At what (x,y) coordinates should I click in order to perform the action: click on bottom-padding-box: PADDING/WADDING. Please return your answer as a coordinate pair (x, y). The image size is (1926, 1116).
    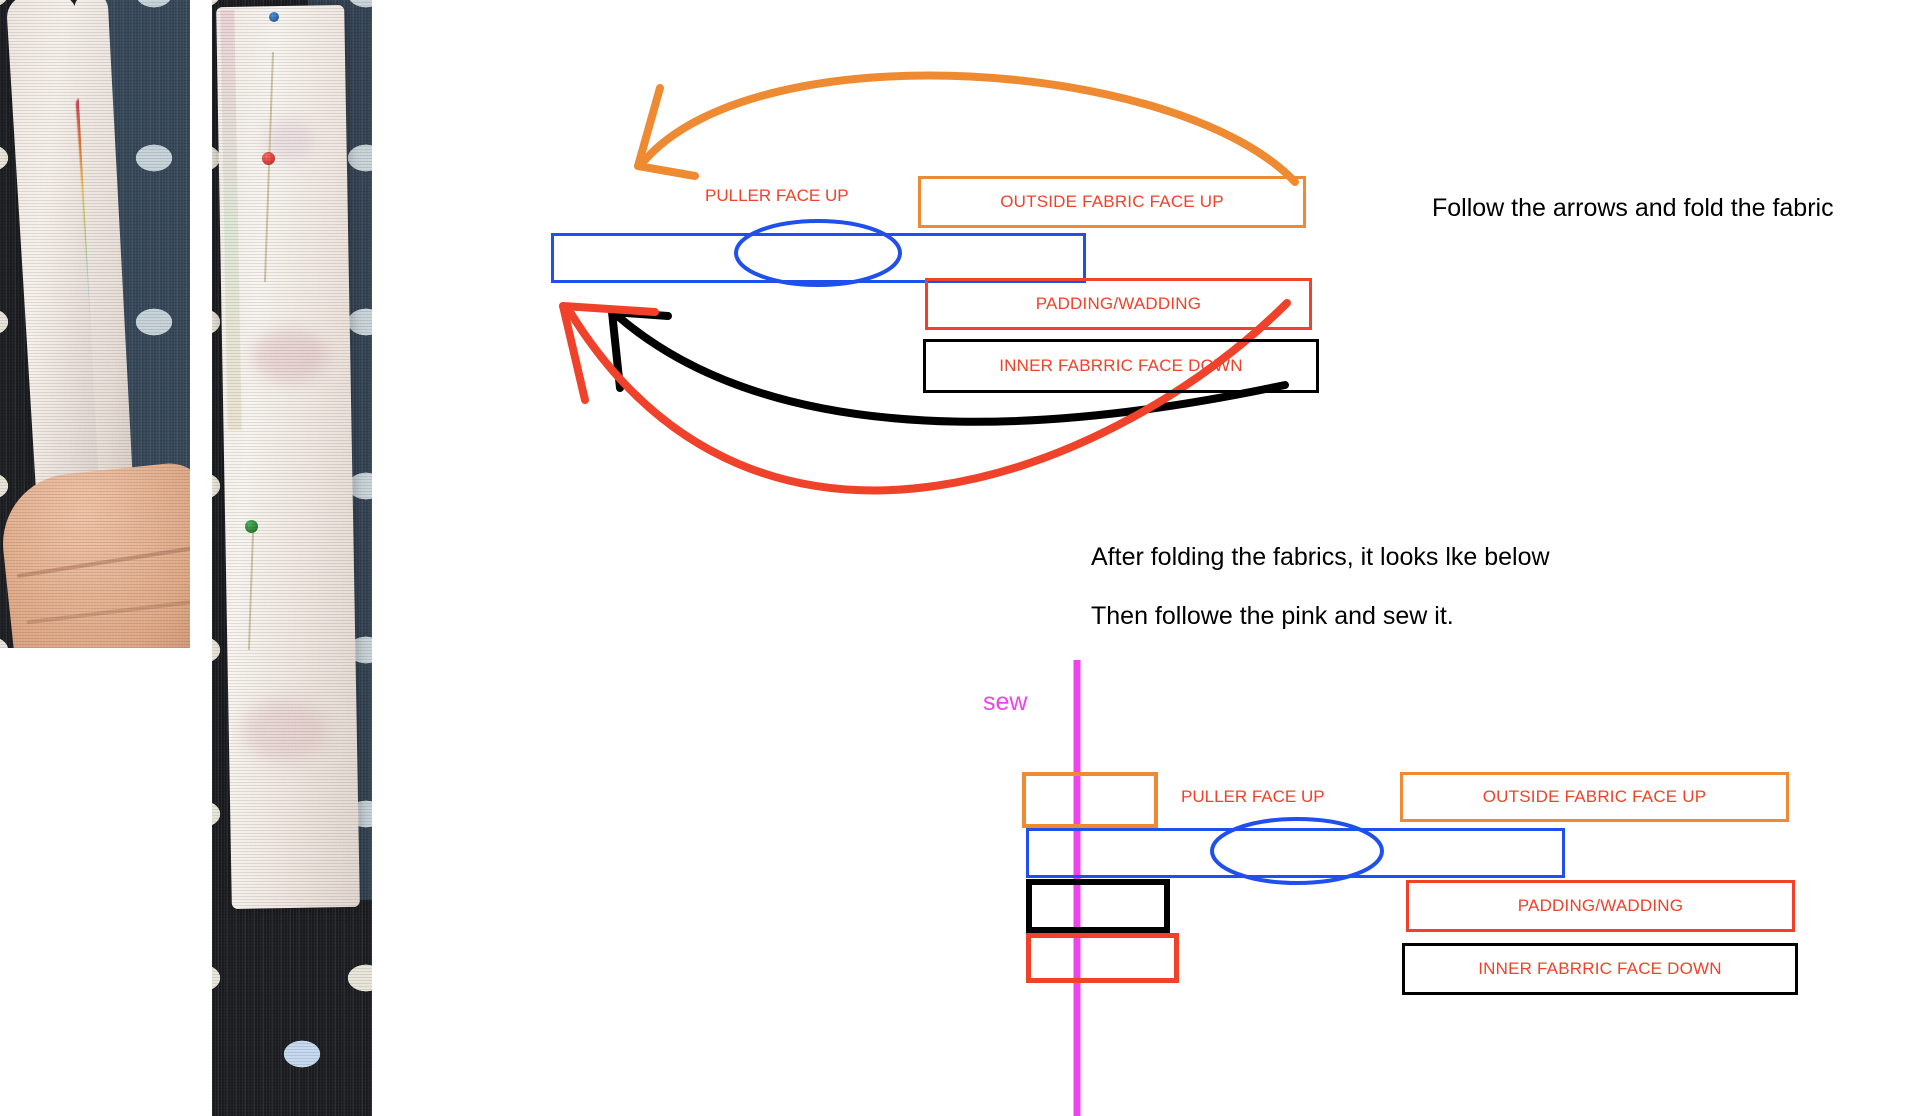
    Looking at the image, I should click on (1600, 906).